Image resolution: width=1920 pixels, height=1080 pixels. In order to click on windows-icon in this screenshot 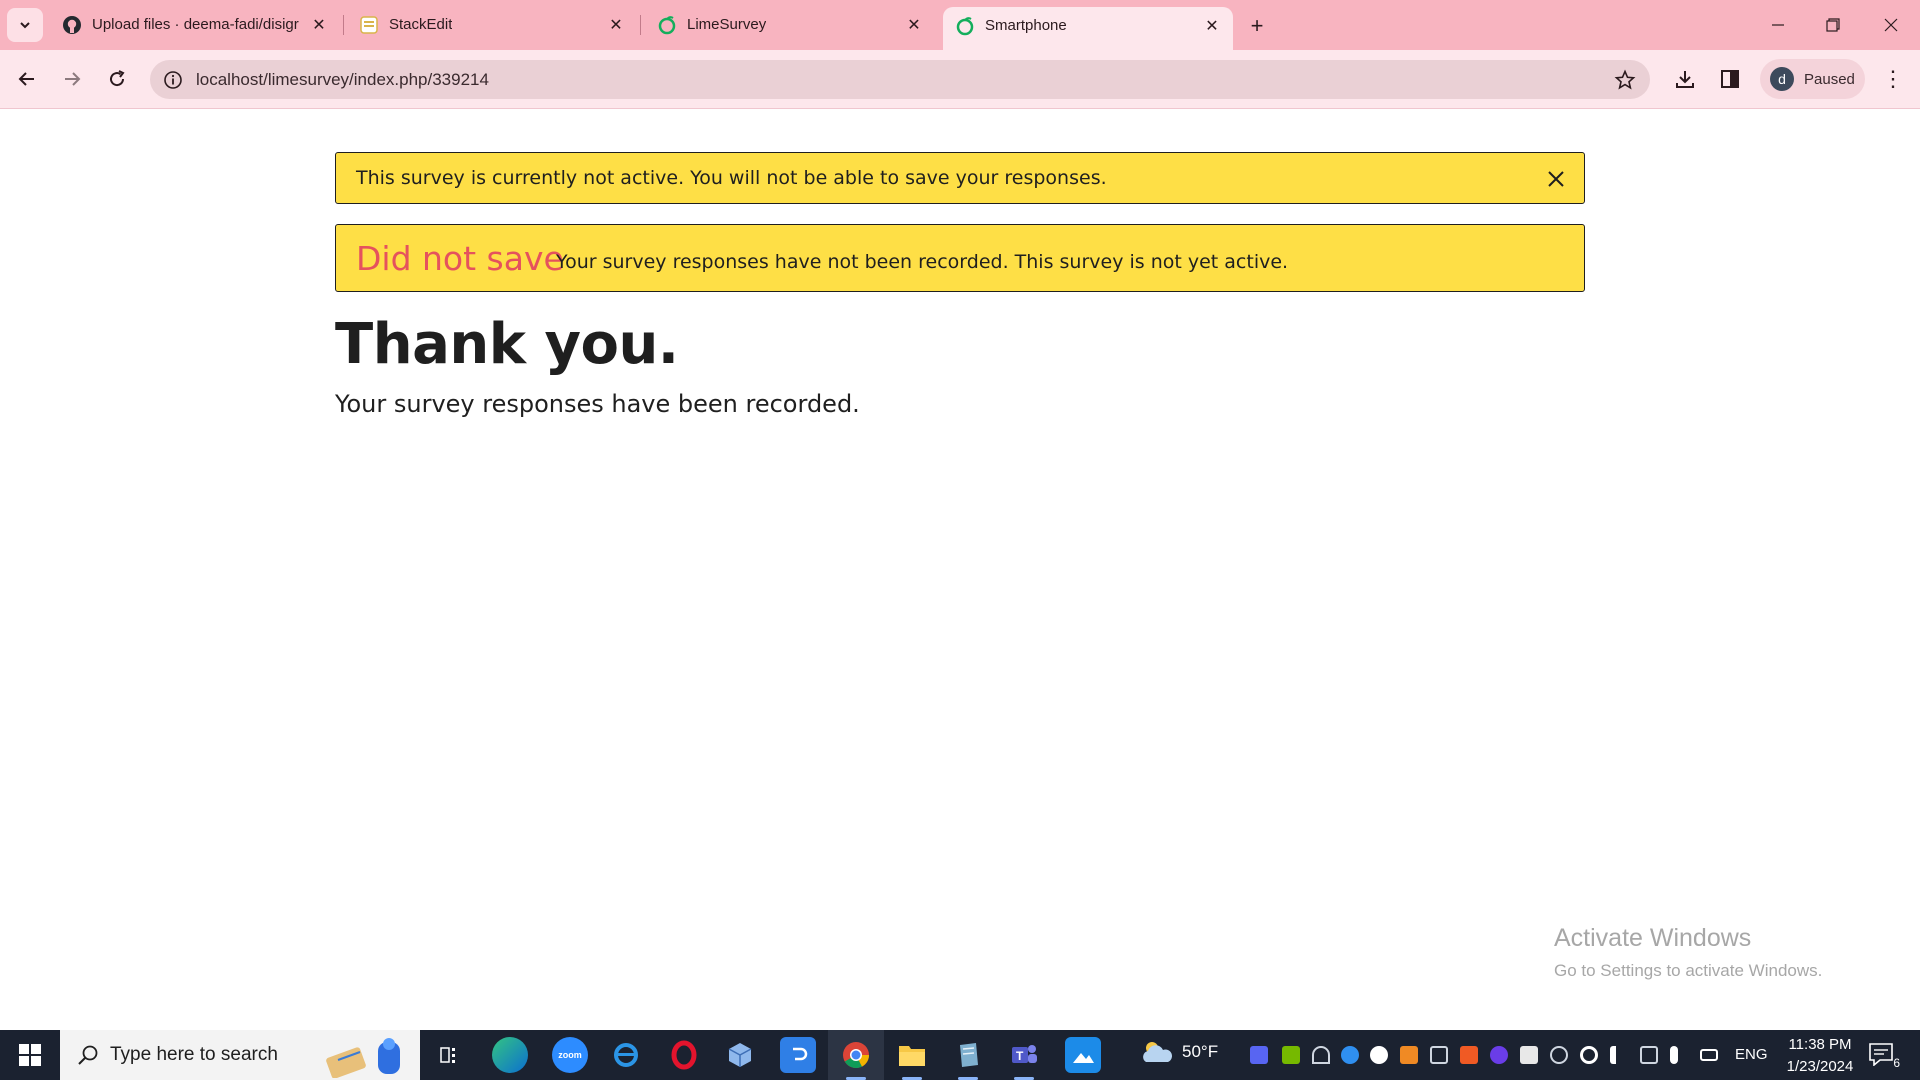, I will do `click(30, 1055)`.